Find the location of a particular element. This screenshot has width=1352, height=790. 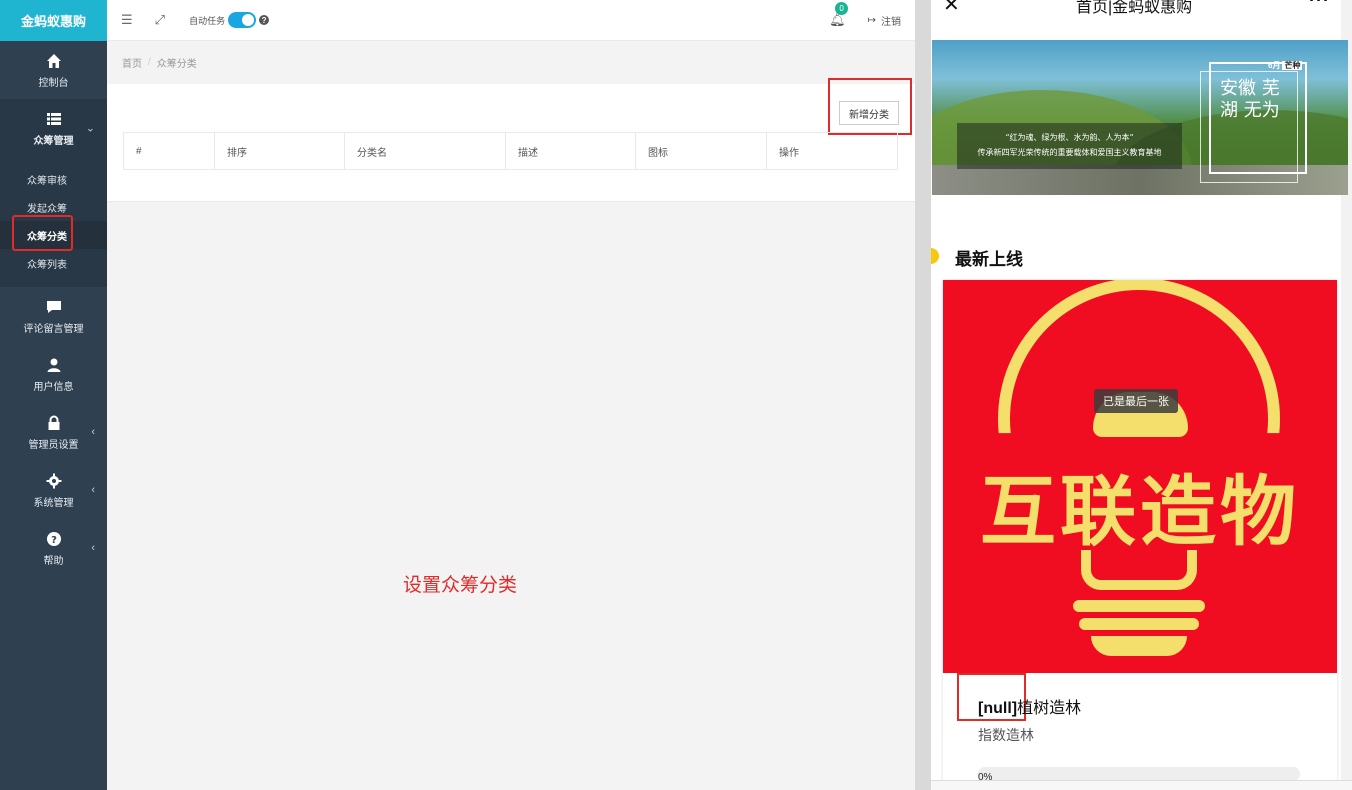

sign-out-icon: ↦ is located at coordinates (871, 20).